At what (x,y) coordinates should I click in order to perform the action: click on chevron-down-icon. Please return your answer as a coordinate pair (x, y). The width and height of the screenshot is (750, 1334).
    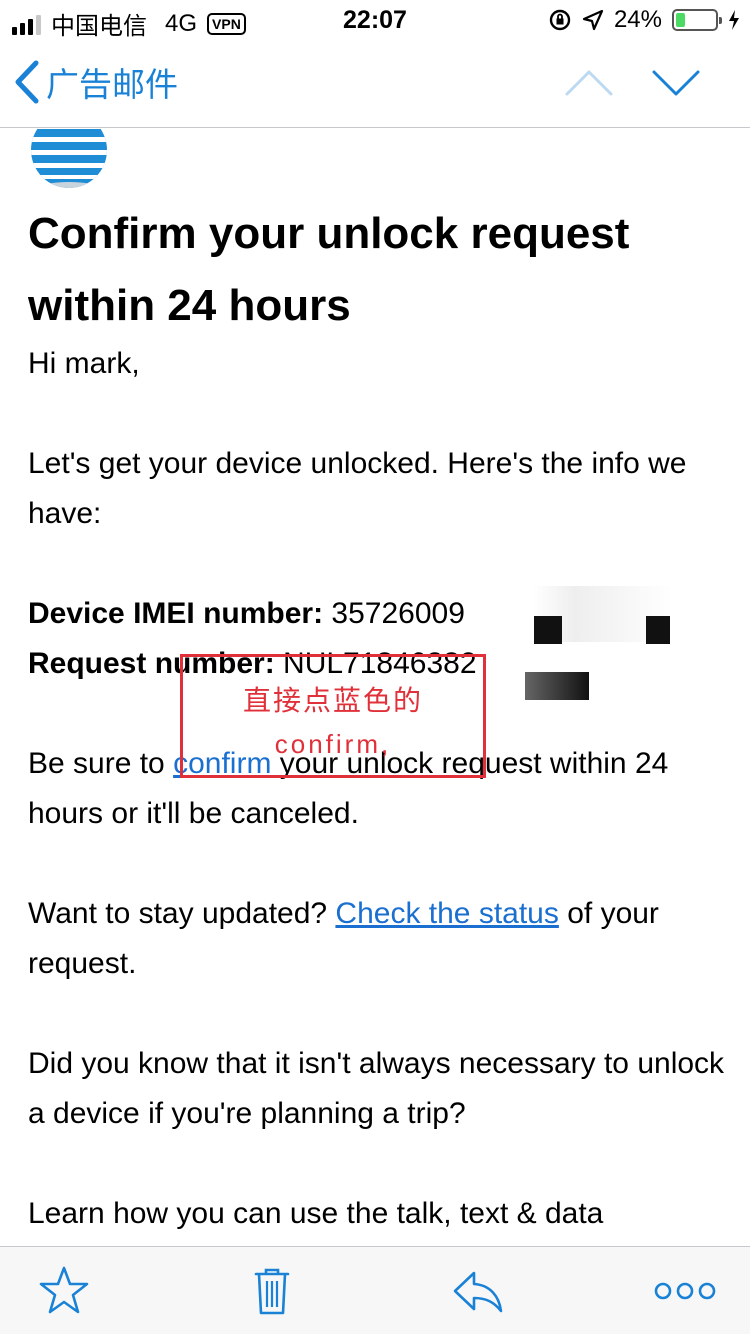
    Looking at the image, I should click on (676, 83).